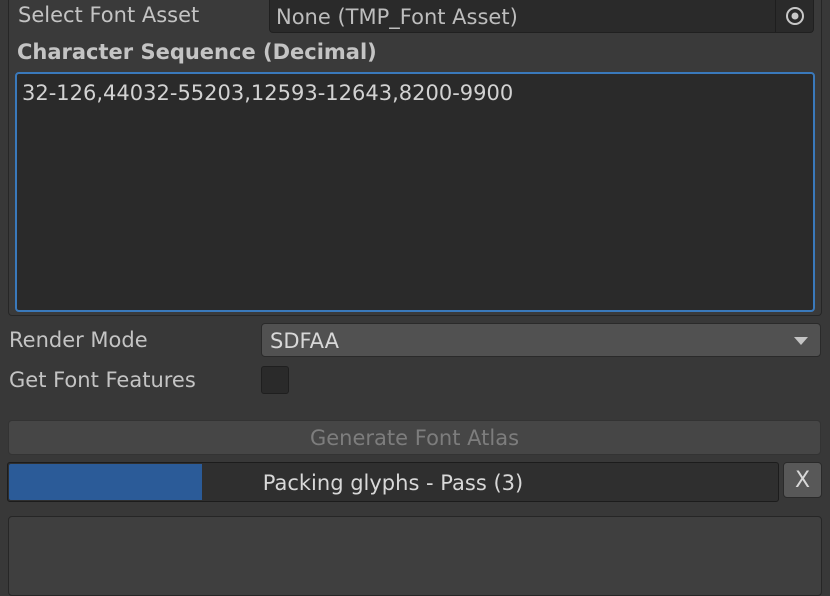 This screenshot has width=830, height=596. What do you see at coordinates (197, 52) in the screenshot?
I see `character-sequence-label: Character Sequence (Decimal)` at bounding box center [197, 52].